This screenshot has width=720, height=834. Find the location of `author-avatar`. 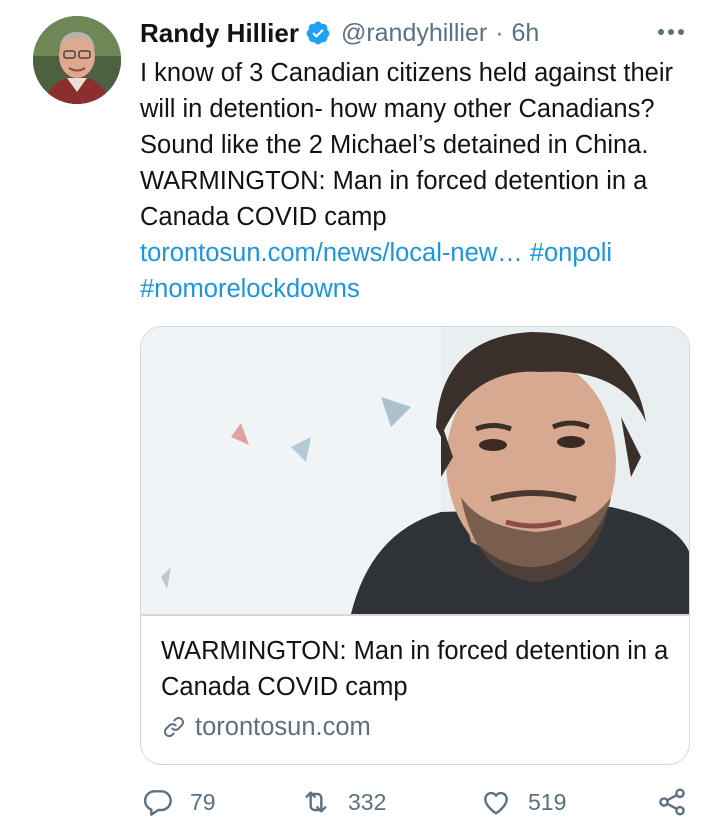

author-avatar is located at coordinates (77, 60).